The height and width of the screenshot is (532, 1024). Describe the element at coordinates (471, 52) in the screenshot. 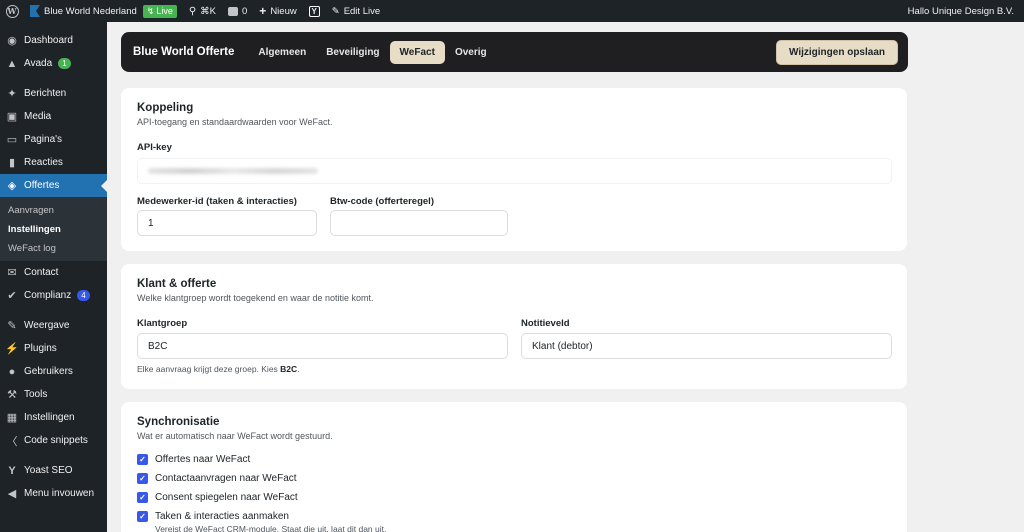

I see `tab-overig: Overig` at that location.